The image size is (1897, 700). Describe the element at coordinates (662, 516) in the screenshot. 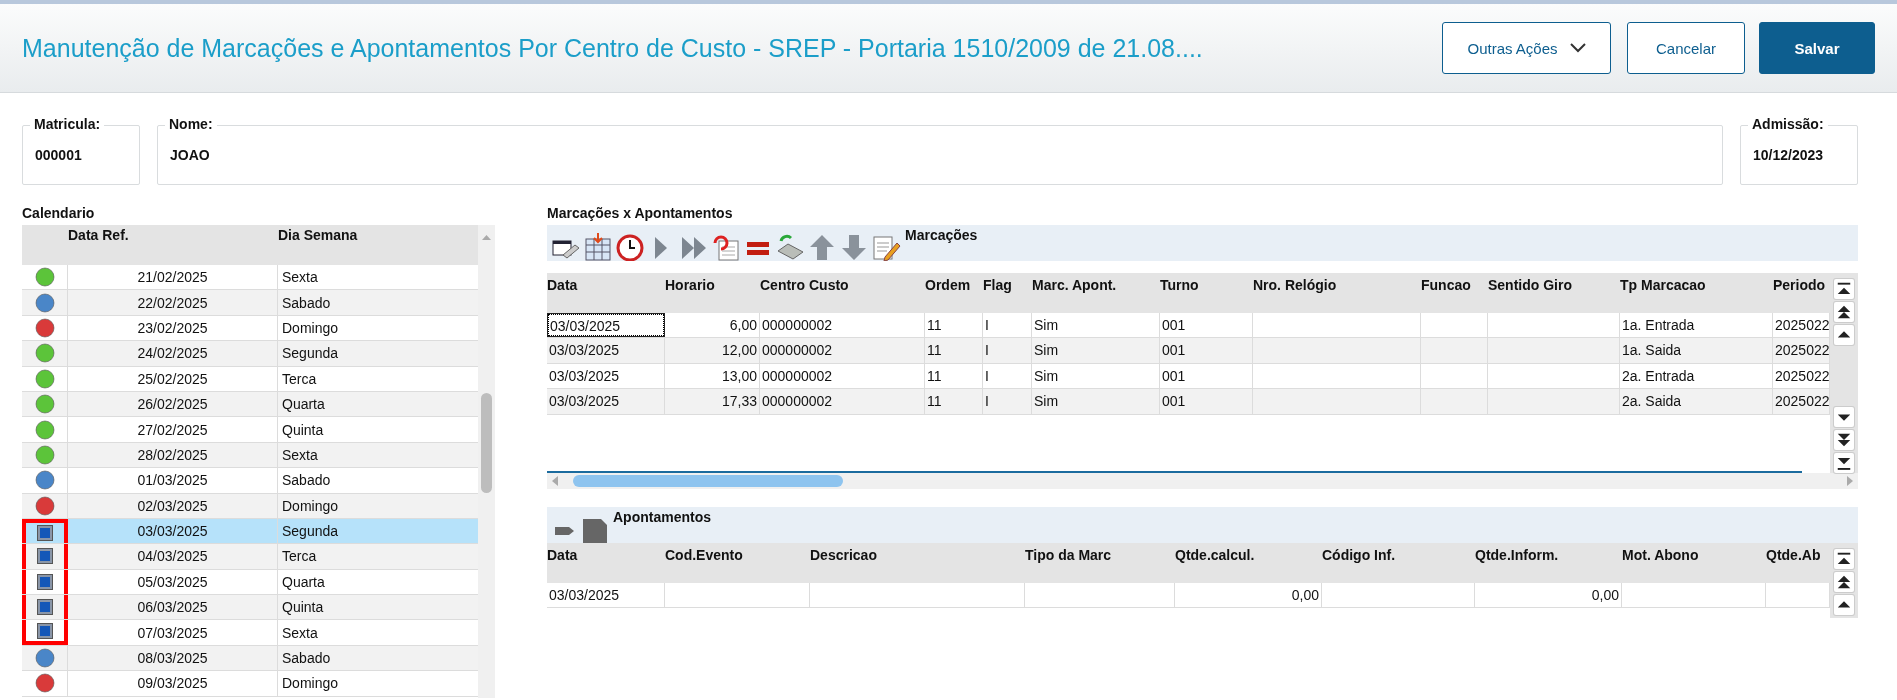

I see `toolbar-title: Apontamentos` at that location.